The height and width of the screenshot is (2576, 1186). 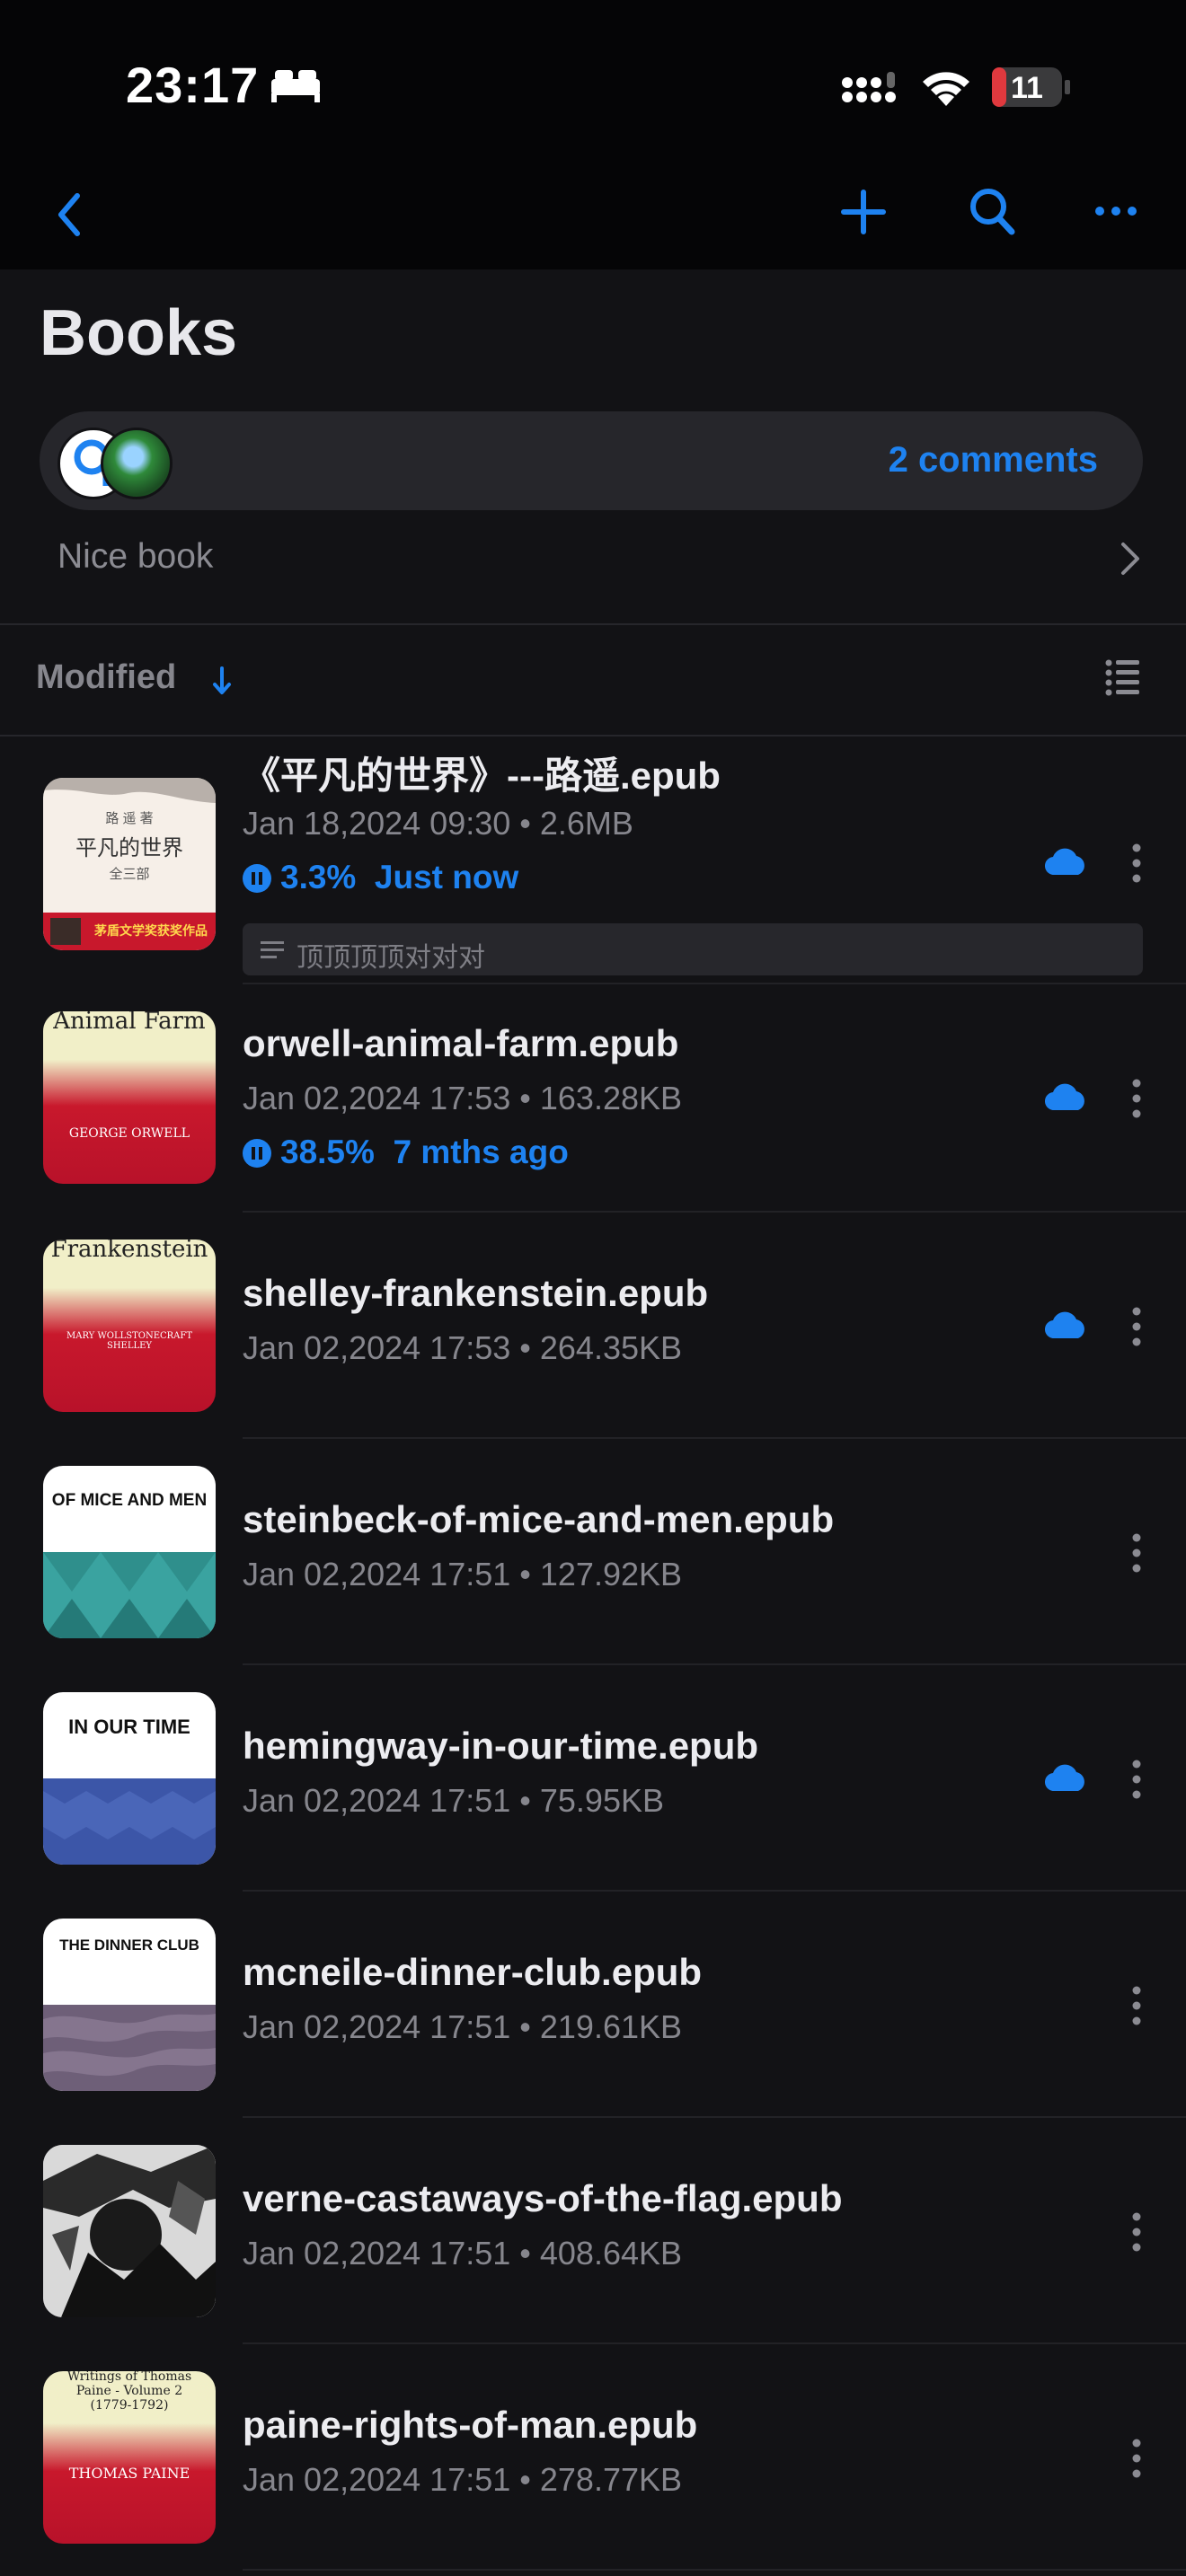 What do you see at coordinates (129, 1023) in the screenshot?
I see `cover-title: Animal Farm` at bounding box center [129, 1023].